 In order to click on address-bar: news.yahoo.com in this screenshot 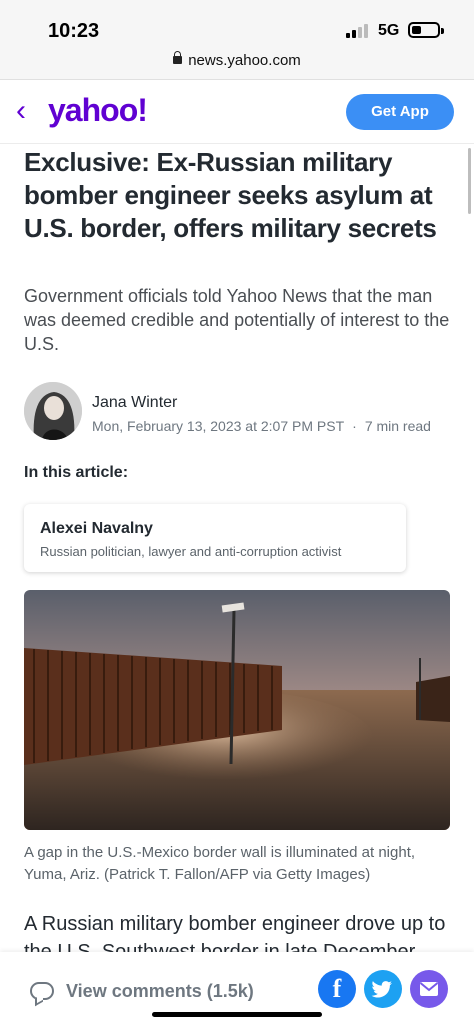, I will do `click(237, 64)`.